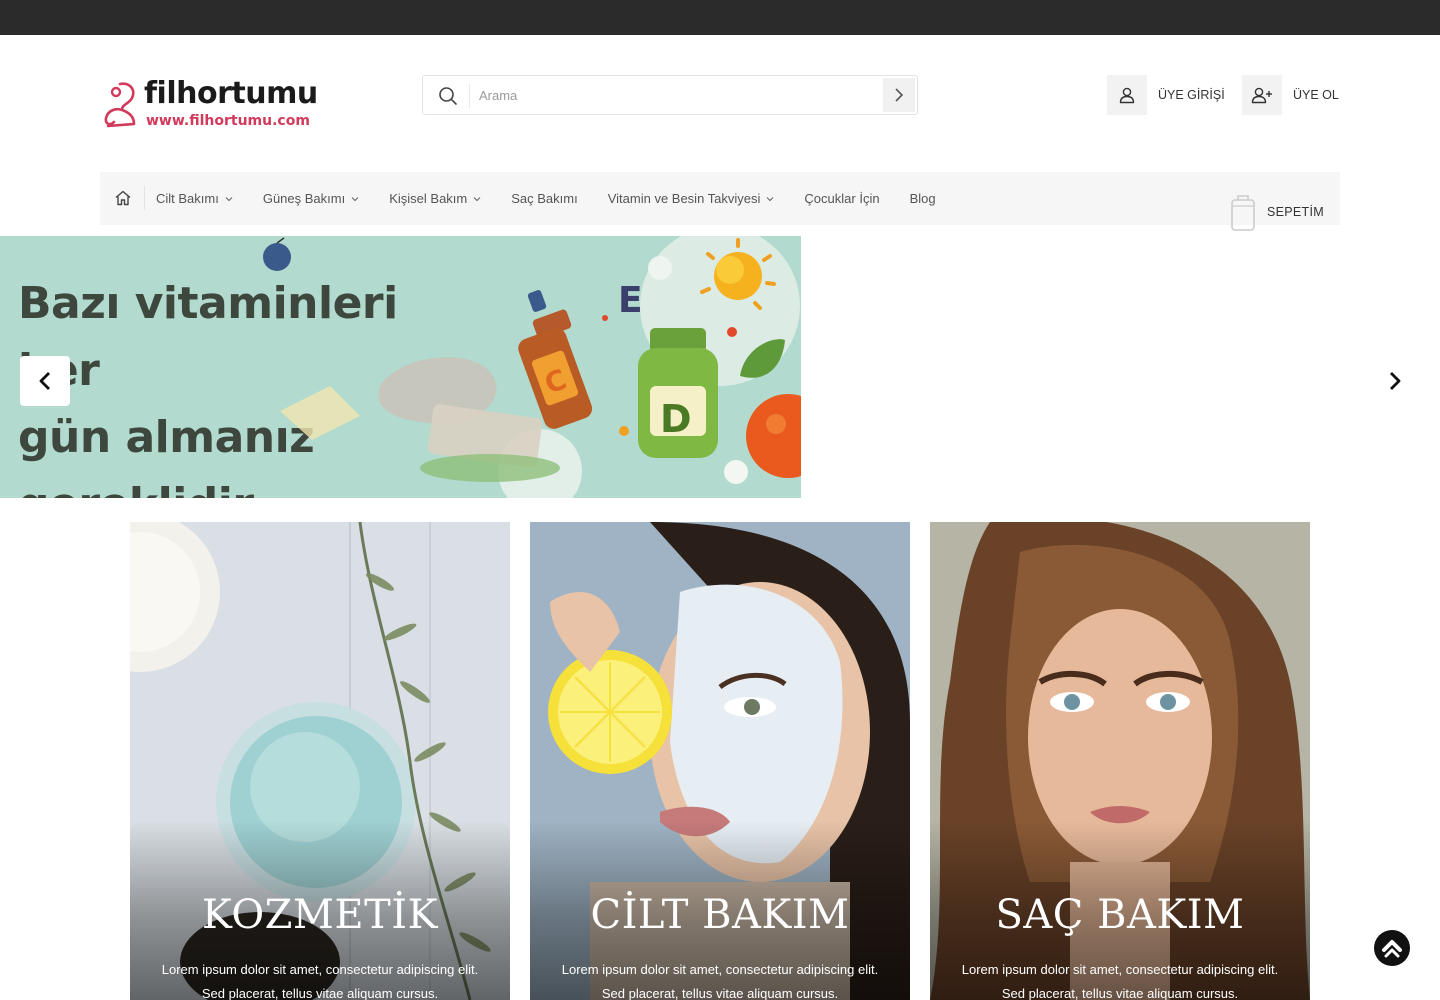  Describe the element at coordinates (187, 198) in the screenshot. I see `nav-item-label: Cilt Bakımı` at that location.